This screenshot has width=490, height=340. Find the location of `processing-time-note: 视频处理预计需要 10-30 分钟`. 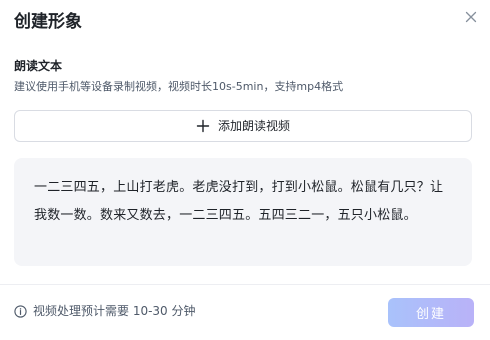

processing-time-note: 视频处理预计需要 10-30 分钟 is located at coordinates (105, 311).